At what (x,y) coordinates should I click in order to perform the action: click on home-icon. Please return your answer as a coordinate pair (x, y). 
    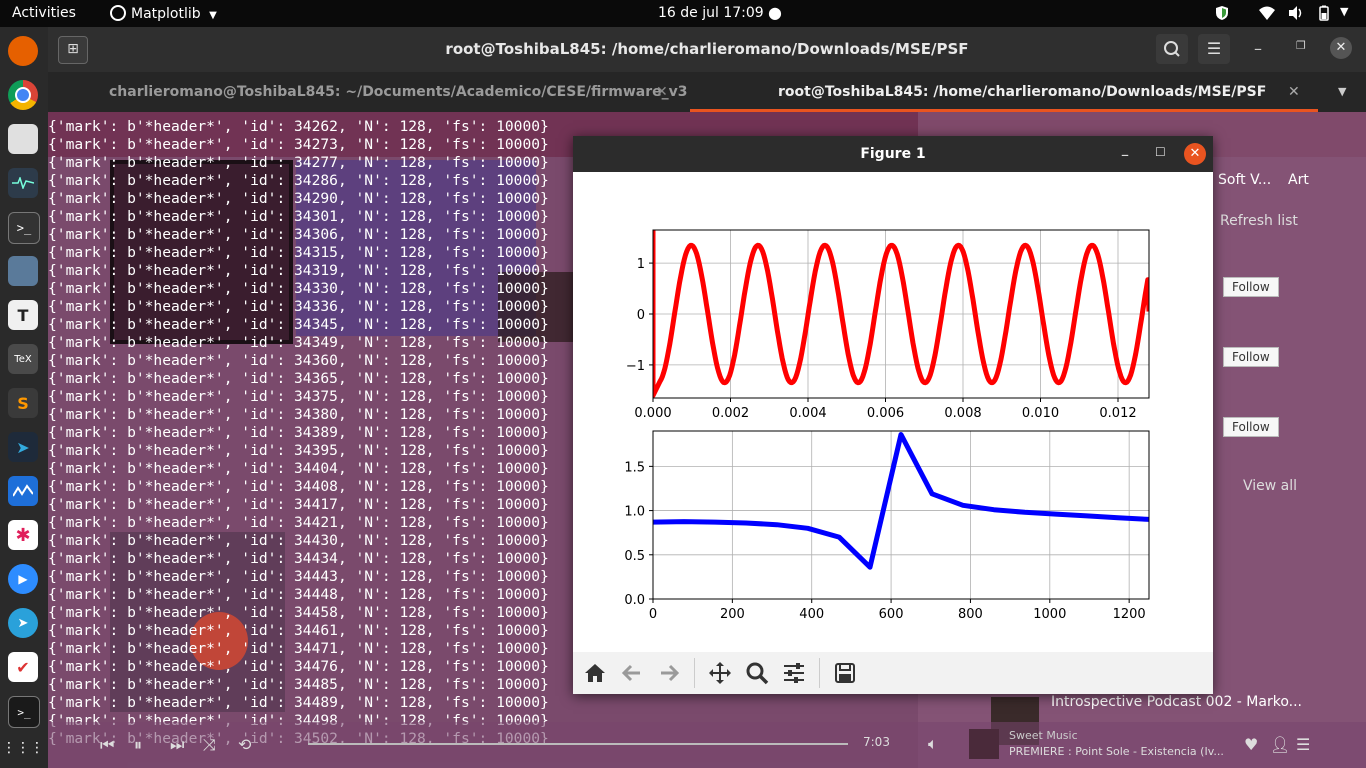
    Looking at the image, I should click on (595, 673).